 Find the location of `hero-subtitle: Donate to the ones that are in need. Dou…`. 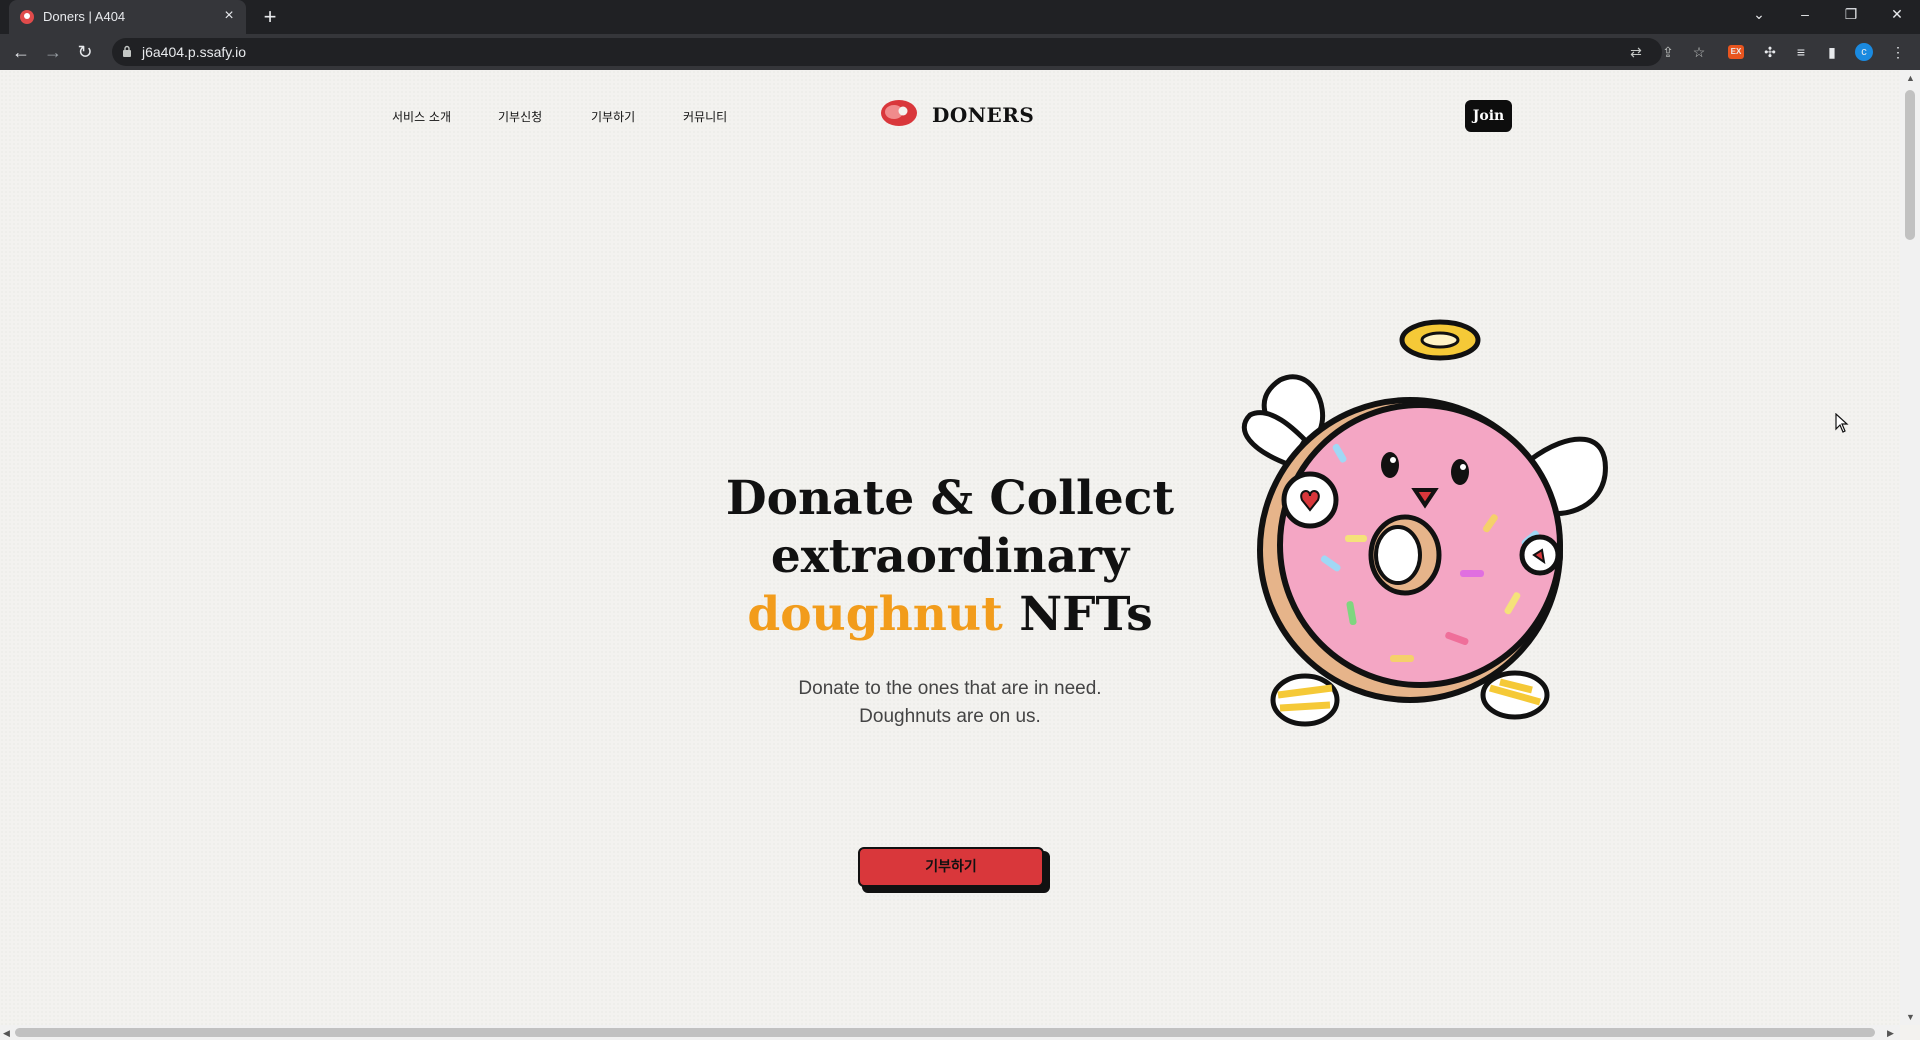

hero-subtitle: Donate to the ones that are in need. Dou… is located at coordinates (950, 703).